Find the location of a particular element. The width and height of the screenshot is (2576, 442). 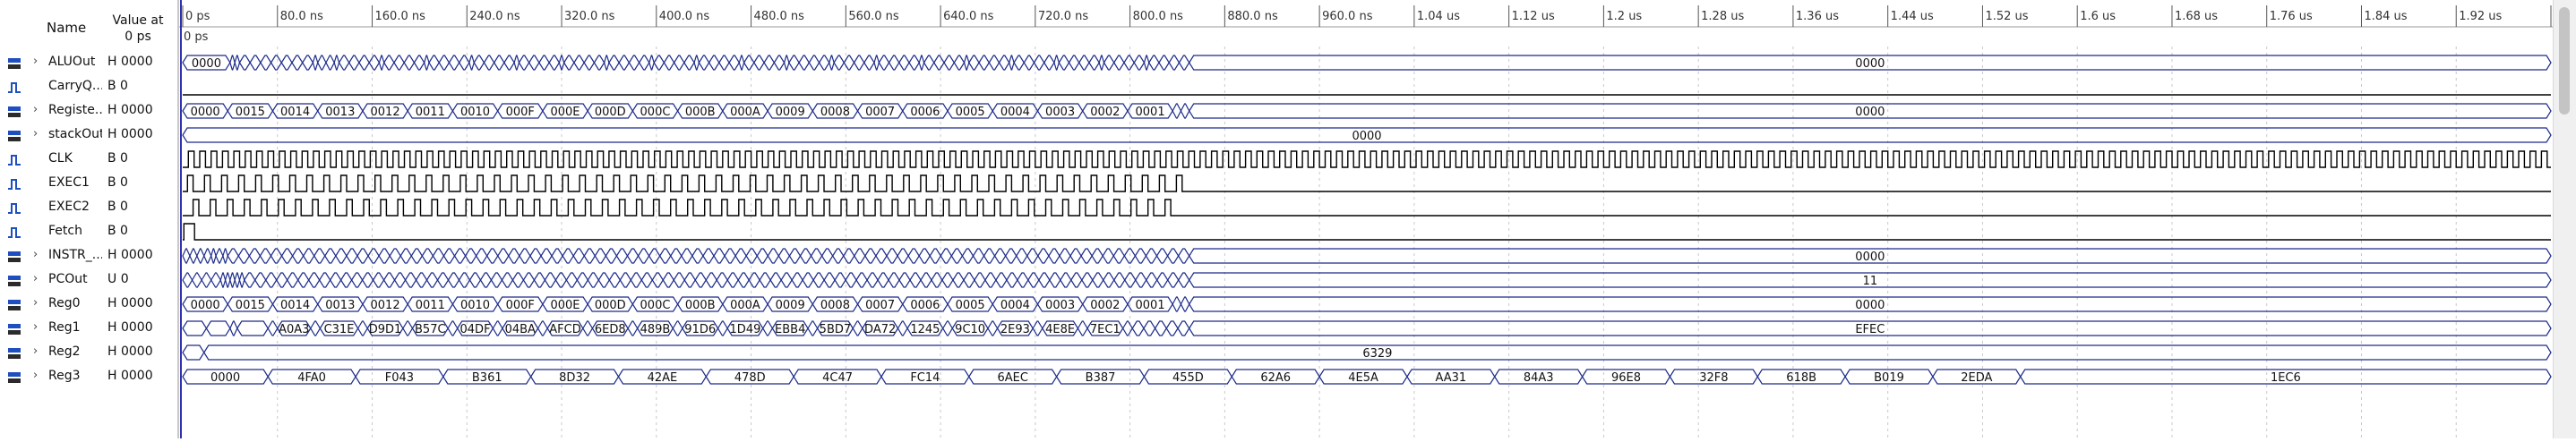

signal-row-reg3: › Reg3 H 0000 is located at coordinates (89, 377).